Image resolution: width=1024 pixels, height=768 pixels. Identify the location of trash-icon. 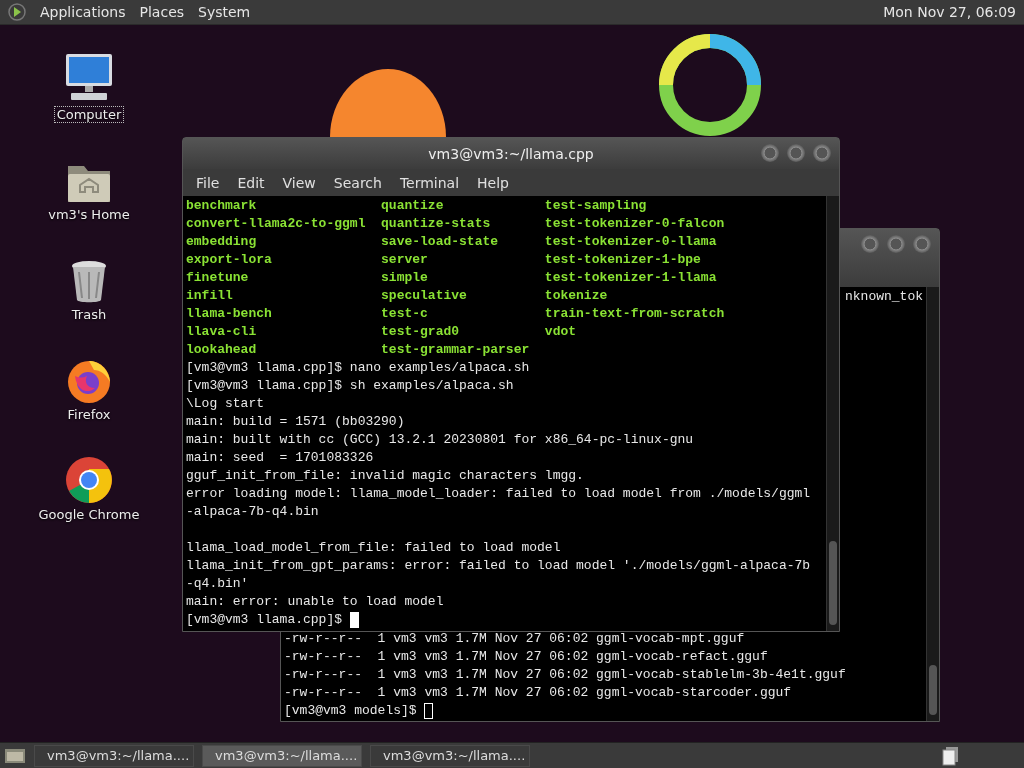
(89, 282).